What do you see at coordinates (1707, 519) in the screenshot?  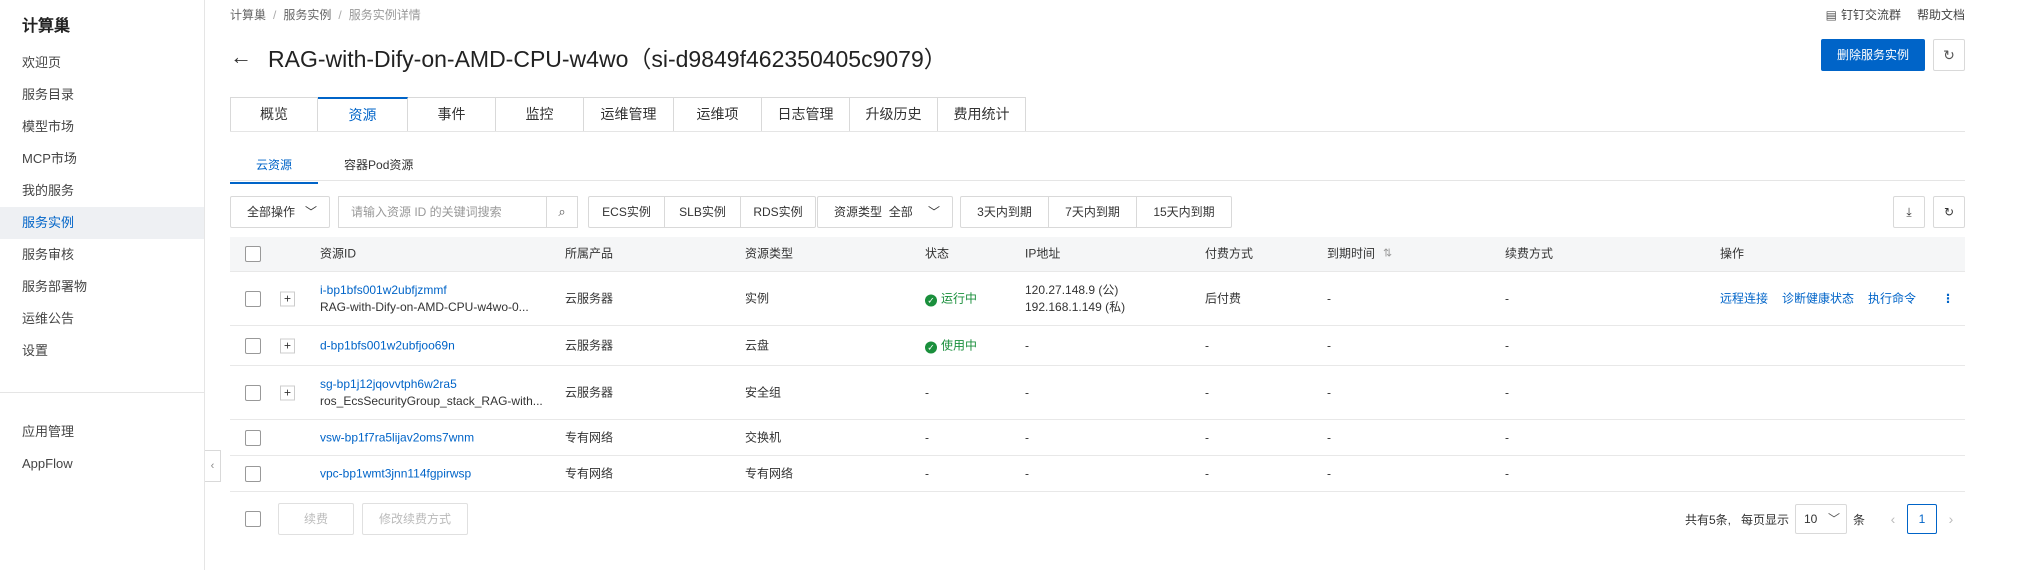 I see `total-count: 共有5条,` at bounding box center [1707, 519].